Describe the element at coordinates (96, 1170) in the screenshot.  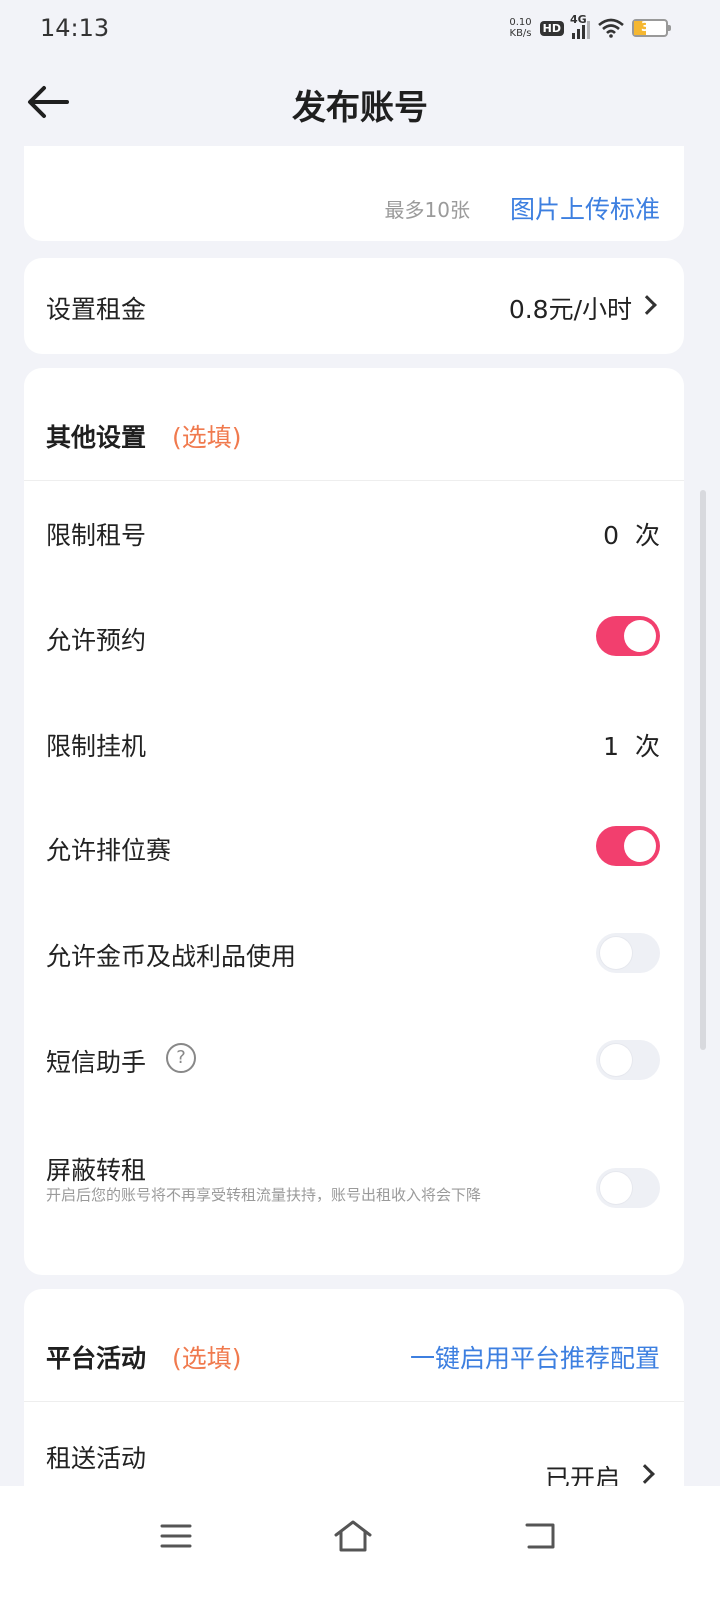
I see `block-sublet-label: 屏蔽转租` at that location.